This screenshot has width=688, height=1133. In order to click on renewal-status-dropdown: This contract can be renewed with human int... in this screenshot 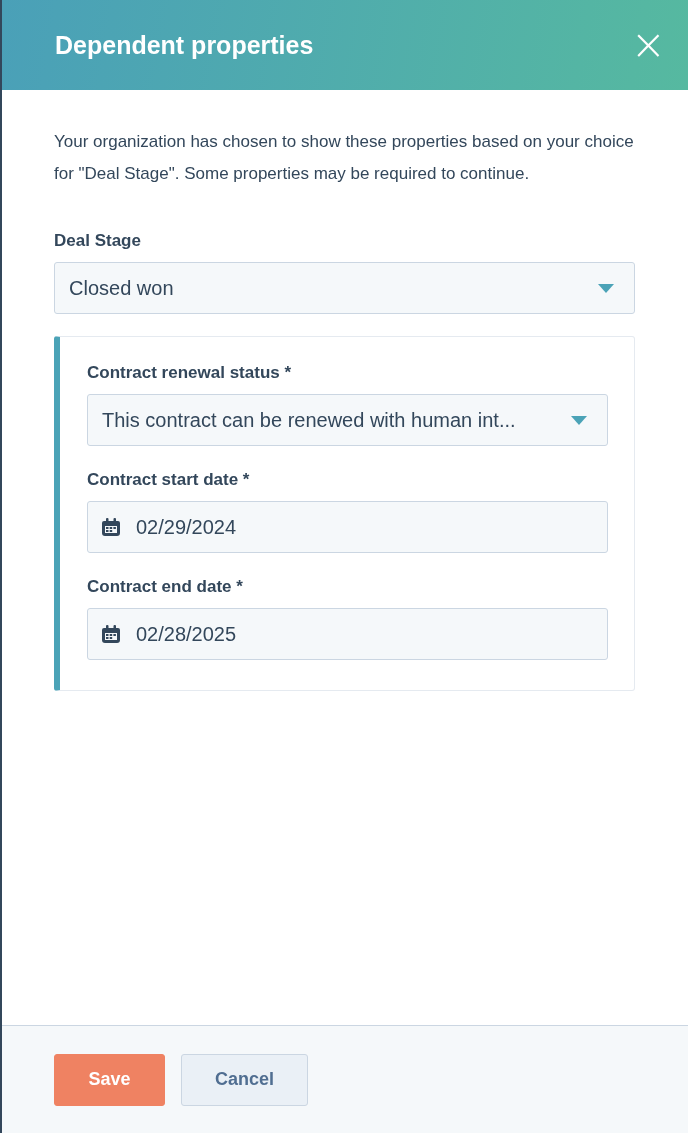, I will do `click(347, 420)`.